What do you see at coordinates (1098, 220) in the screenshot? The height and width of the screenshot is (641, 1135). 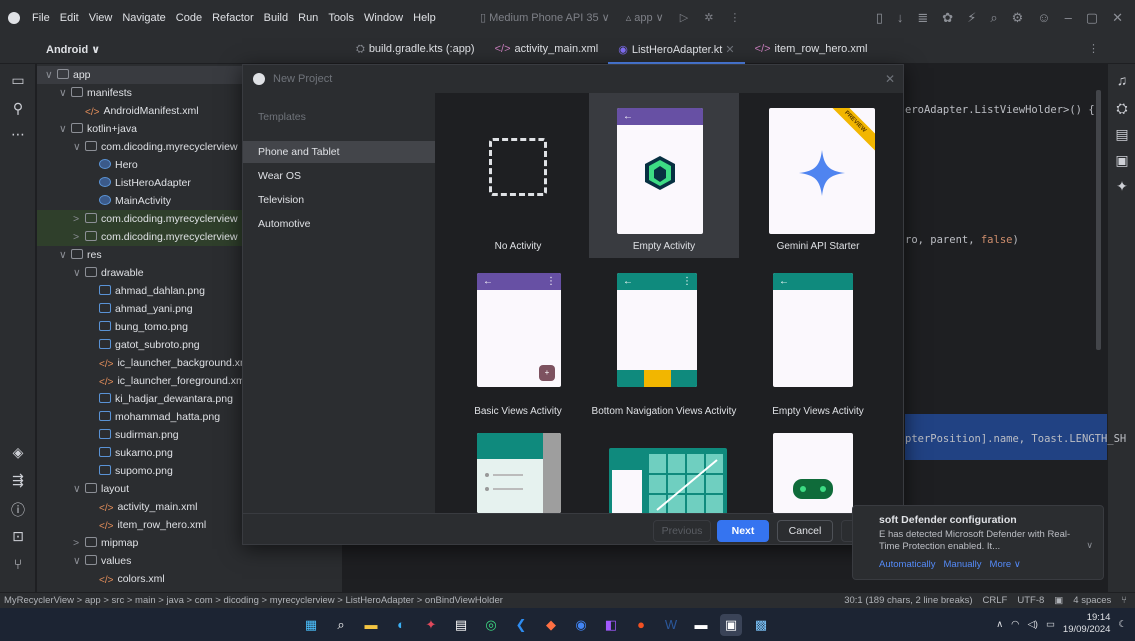 I see `editor-scrollbar` at bounding box center [1098, 220].